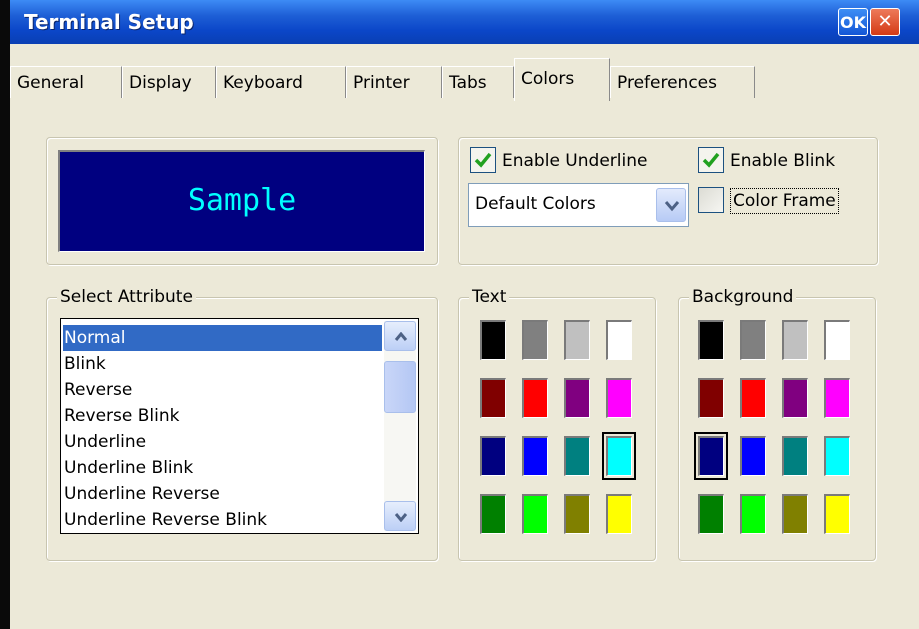 The image size is (919, 629). Describe the element at coordinates (562, 79) in the screenshot. I see `tab-colors: Colors` at that location.